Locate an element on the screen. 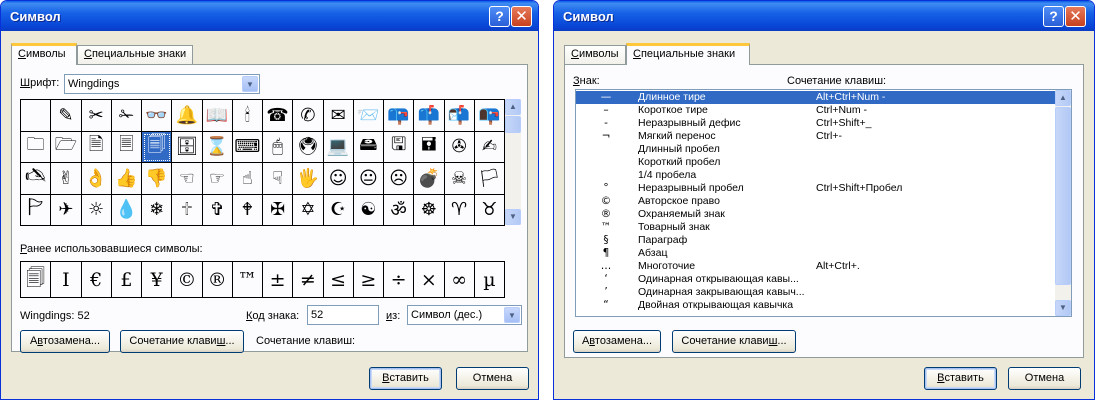  recent-symbol-cell: µ is located at coordinates (489, 280).